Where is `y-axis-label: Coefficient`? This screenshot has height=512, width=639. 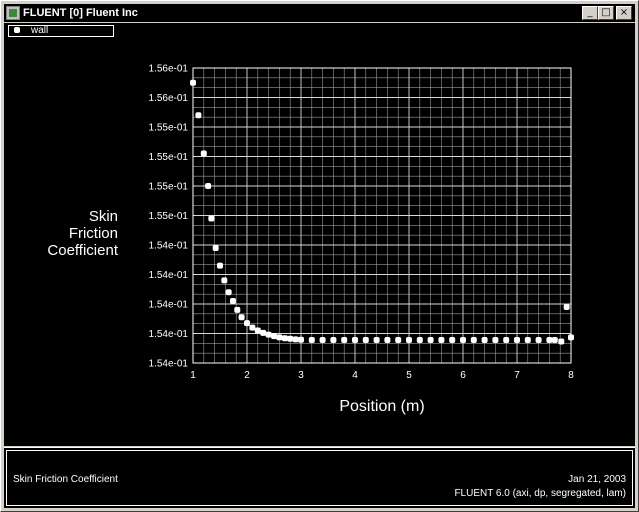
y-axis-label: Coefficient is located at coordinates (82, 250).